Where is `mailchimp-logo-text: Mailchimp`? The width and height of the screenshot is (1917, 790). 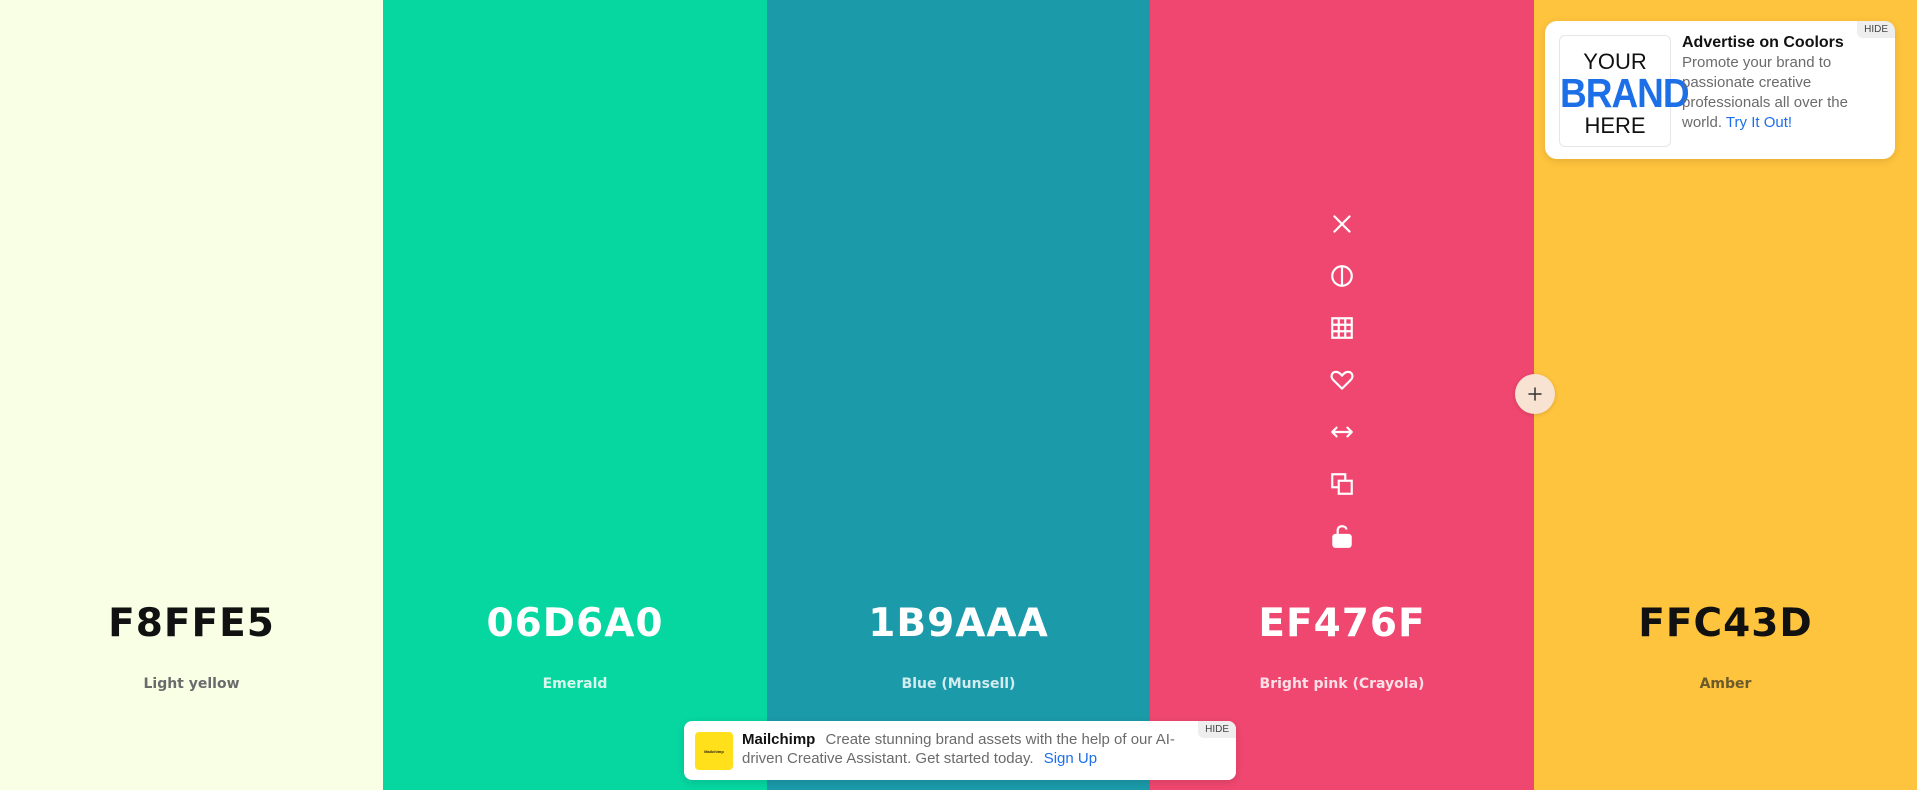
mailchimp-logo-text: Mailchimp is located at coordinates (714, 751).